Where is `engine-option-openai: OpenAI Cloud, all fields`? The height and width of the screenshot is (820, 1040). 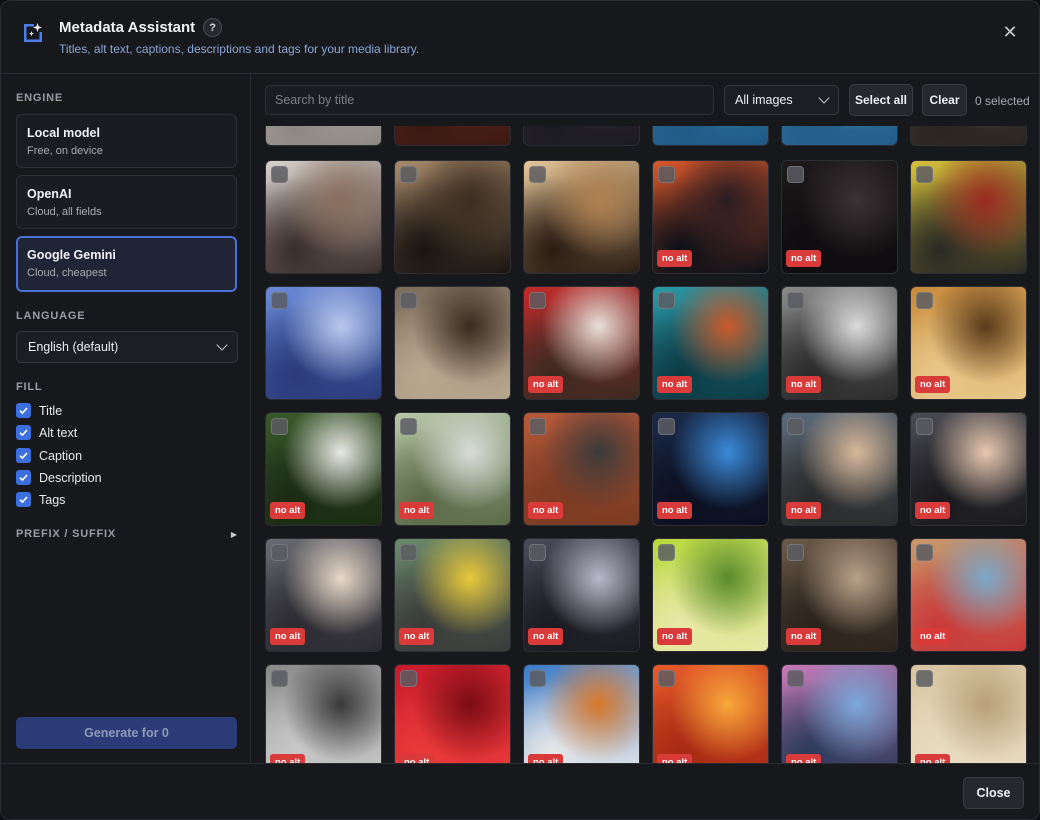 engine-option-openai: OpenAI Cloud, all fields is located at coordinates (126, 202).